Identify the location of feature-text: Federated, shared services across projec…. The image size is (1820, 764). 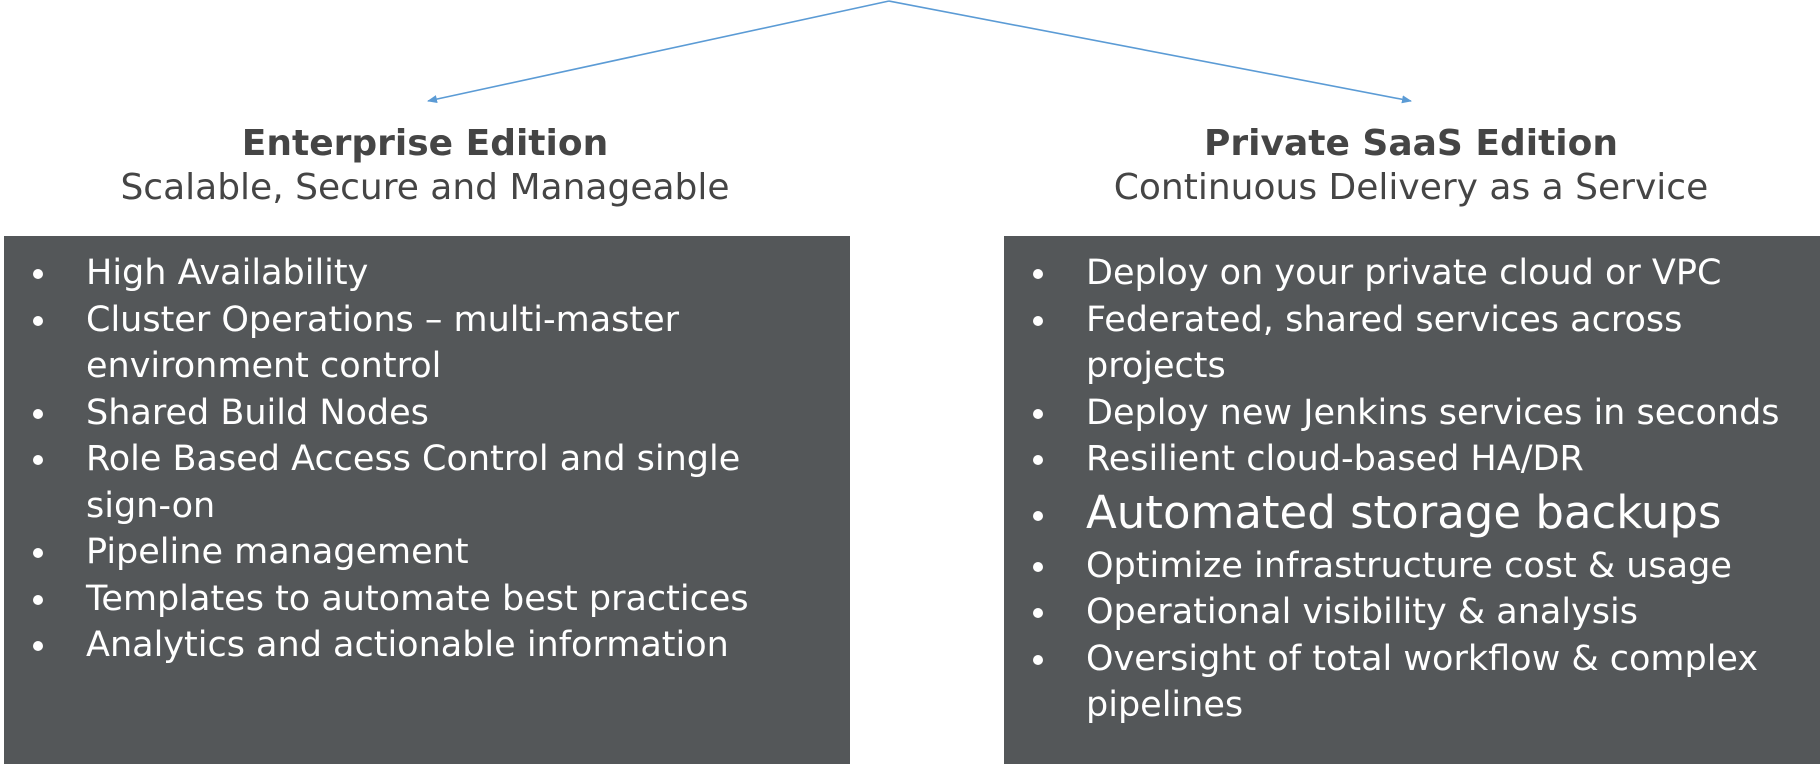
(1384, 343).